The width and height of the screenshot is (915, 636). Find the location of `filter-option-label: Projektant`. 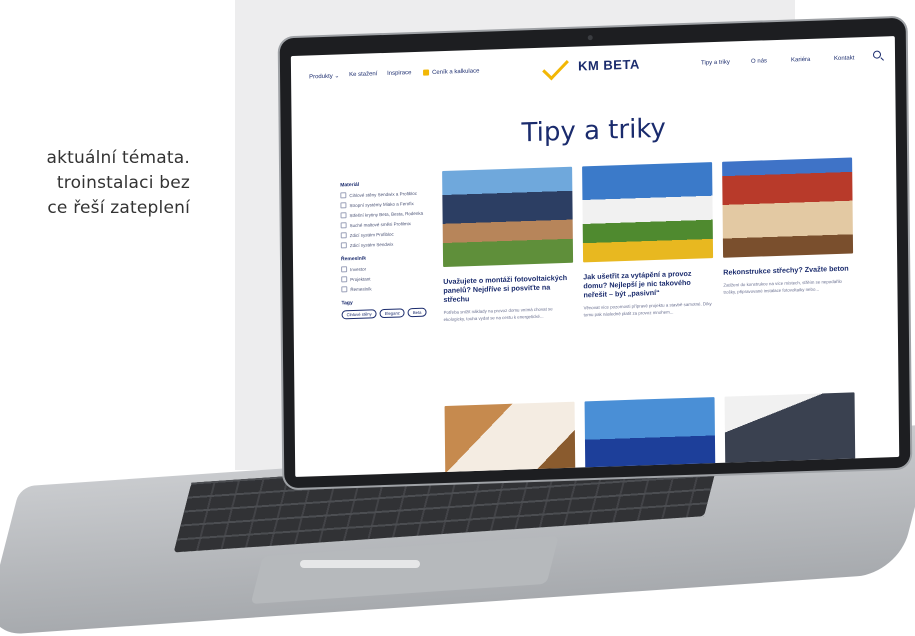

filter-option-label: Projektant is located at coordinates (360, 278).